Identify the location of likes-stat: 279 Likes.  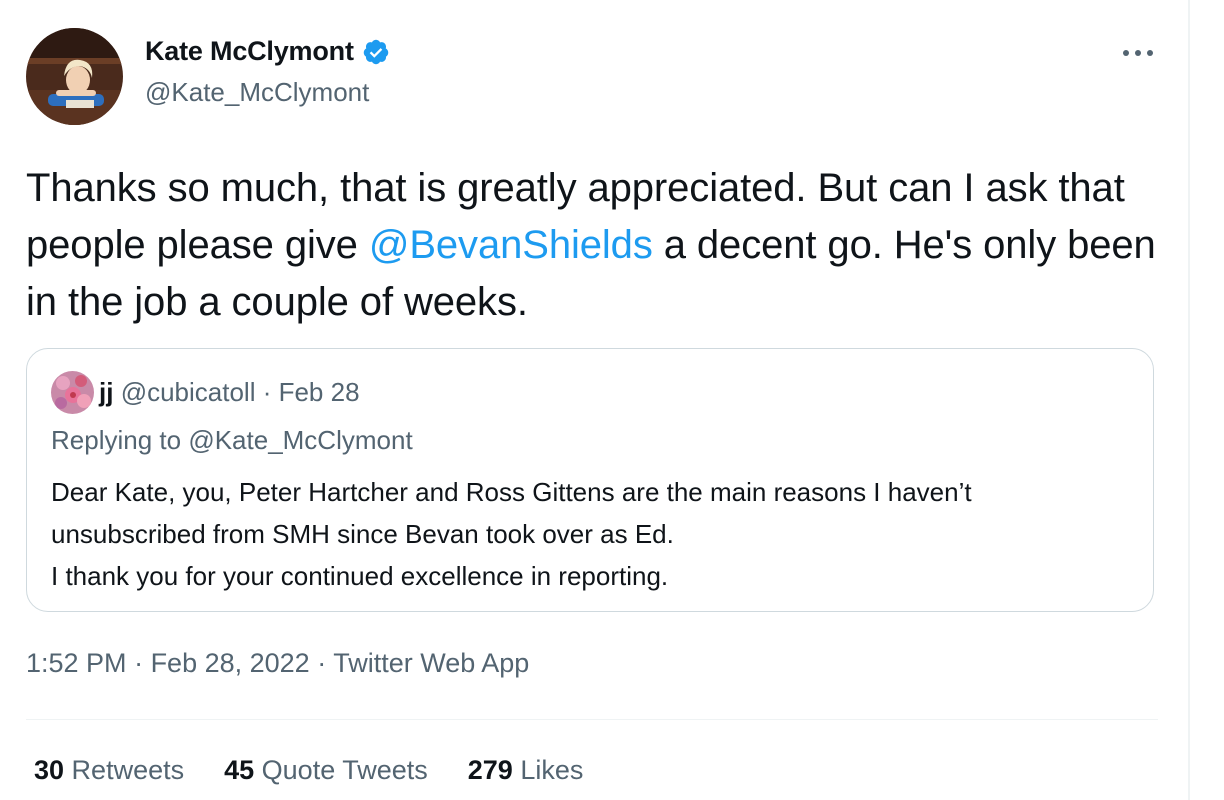
(526, 770).